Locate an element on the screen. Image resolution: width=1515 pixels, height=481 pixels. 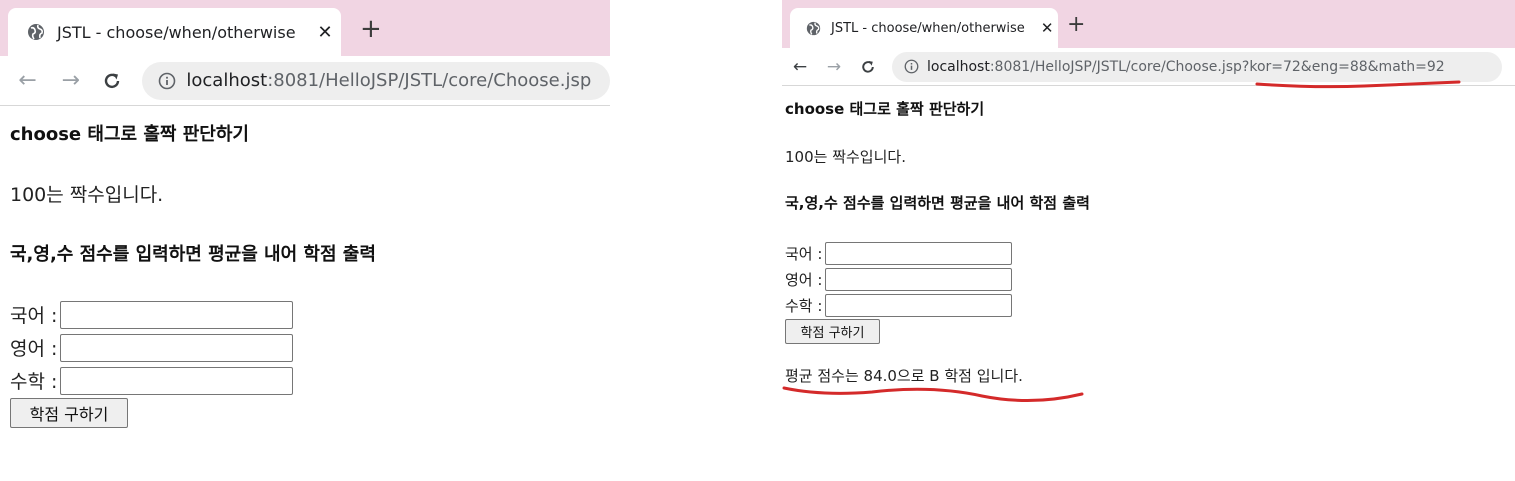
url-path: :8081/HelloJSP/JSTL/core/Choose.jsp is located at coordinates (429, 80).